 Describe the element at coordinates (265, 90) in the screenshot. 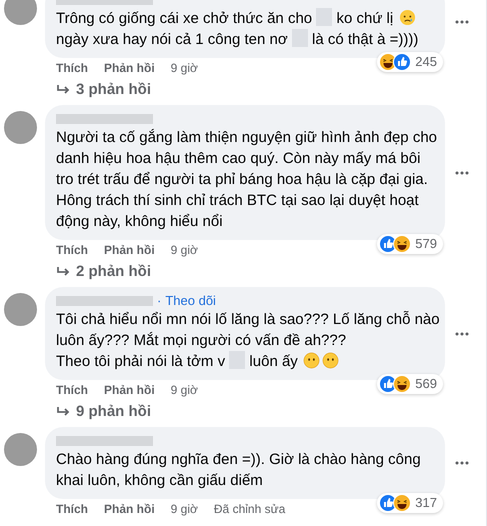

I see `view-replies-link: 3 phản hồi` at that location.